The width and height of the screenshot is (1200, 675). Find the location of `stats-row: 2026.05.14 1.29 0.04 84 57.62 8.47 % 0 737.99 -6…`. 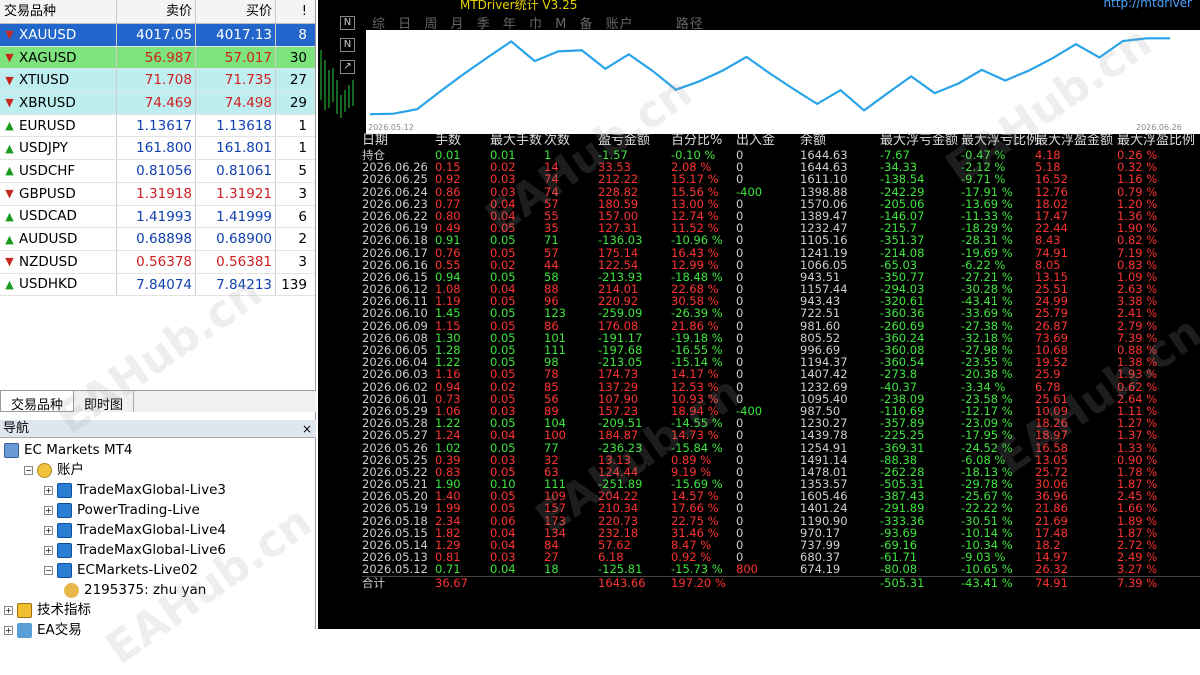

stats-row: 2026.05.14 1.29 0.04 84 57.62 8.47 % 0 737.99 -6… is located at coordinates (781, 545).